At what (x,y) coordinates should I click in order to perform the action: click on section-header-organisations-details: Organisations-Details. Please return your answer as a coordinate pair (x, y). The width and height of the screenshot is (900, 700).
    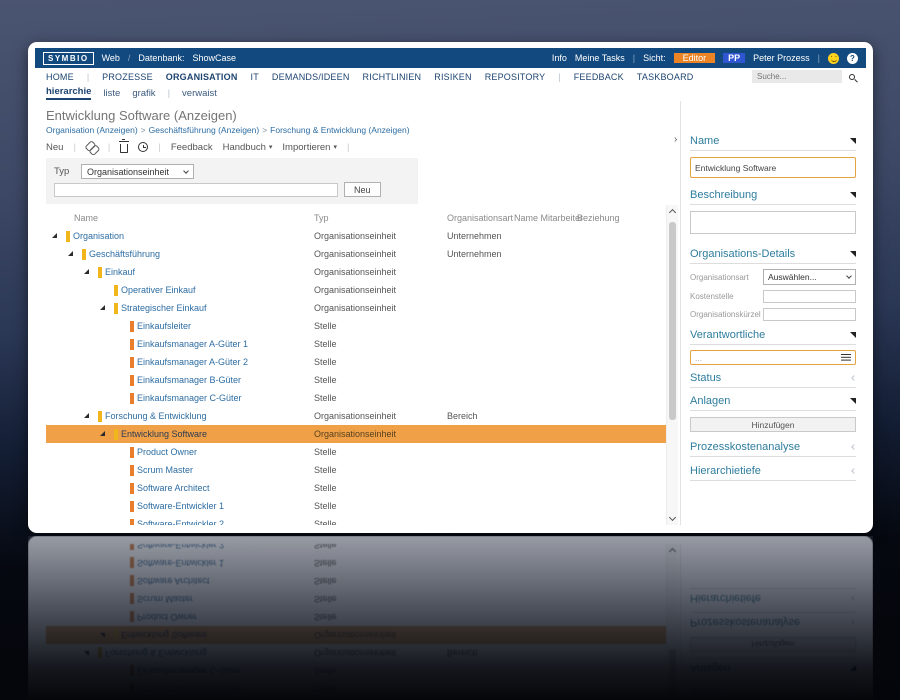
    Looking at the image, I should click on (773, 256).